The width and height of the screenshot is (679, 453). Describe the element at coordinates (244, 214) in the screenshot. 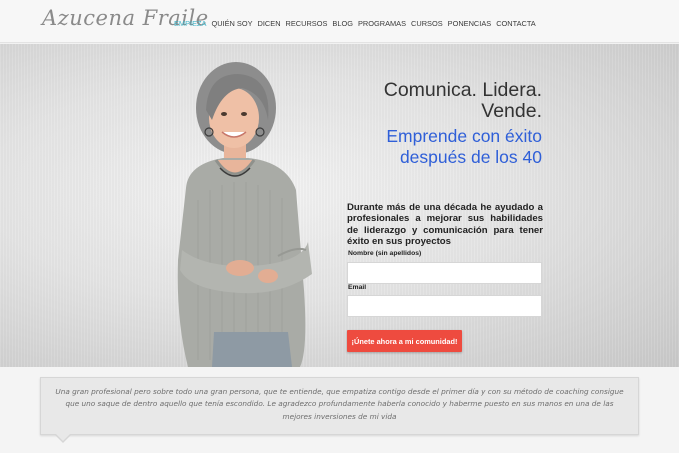

I see `portrait-photo` at that location.